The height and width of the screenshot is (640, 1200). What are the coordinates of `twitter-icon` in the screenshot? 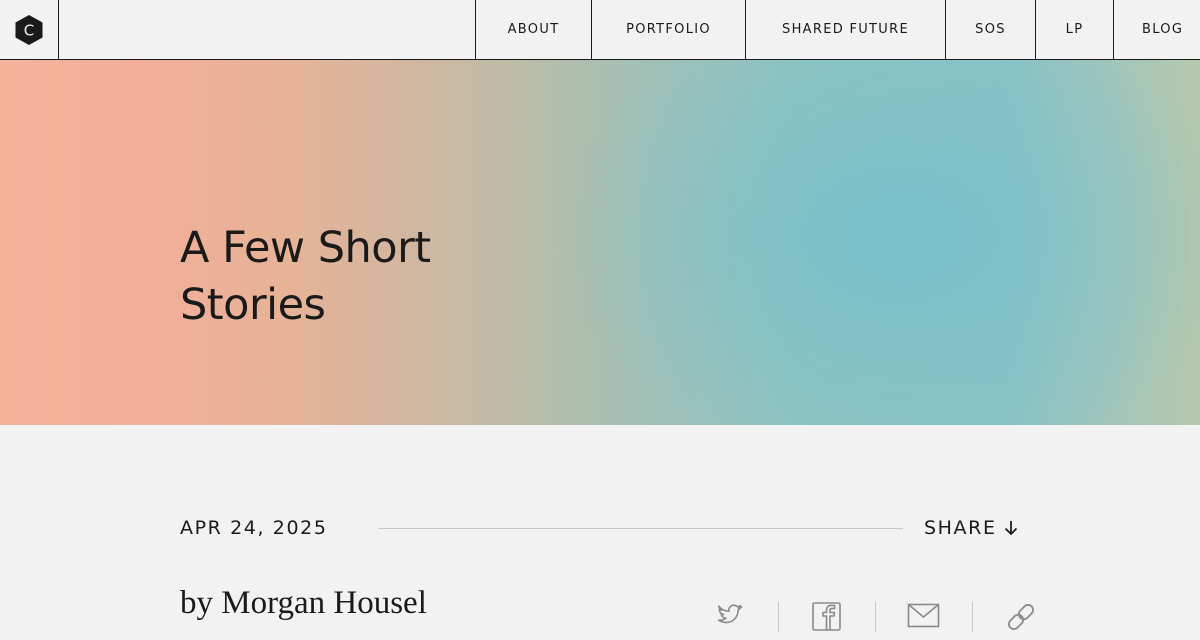 It's located at (731, 618).